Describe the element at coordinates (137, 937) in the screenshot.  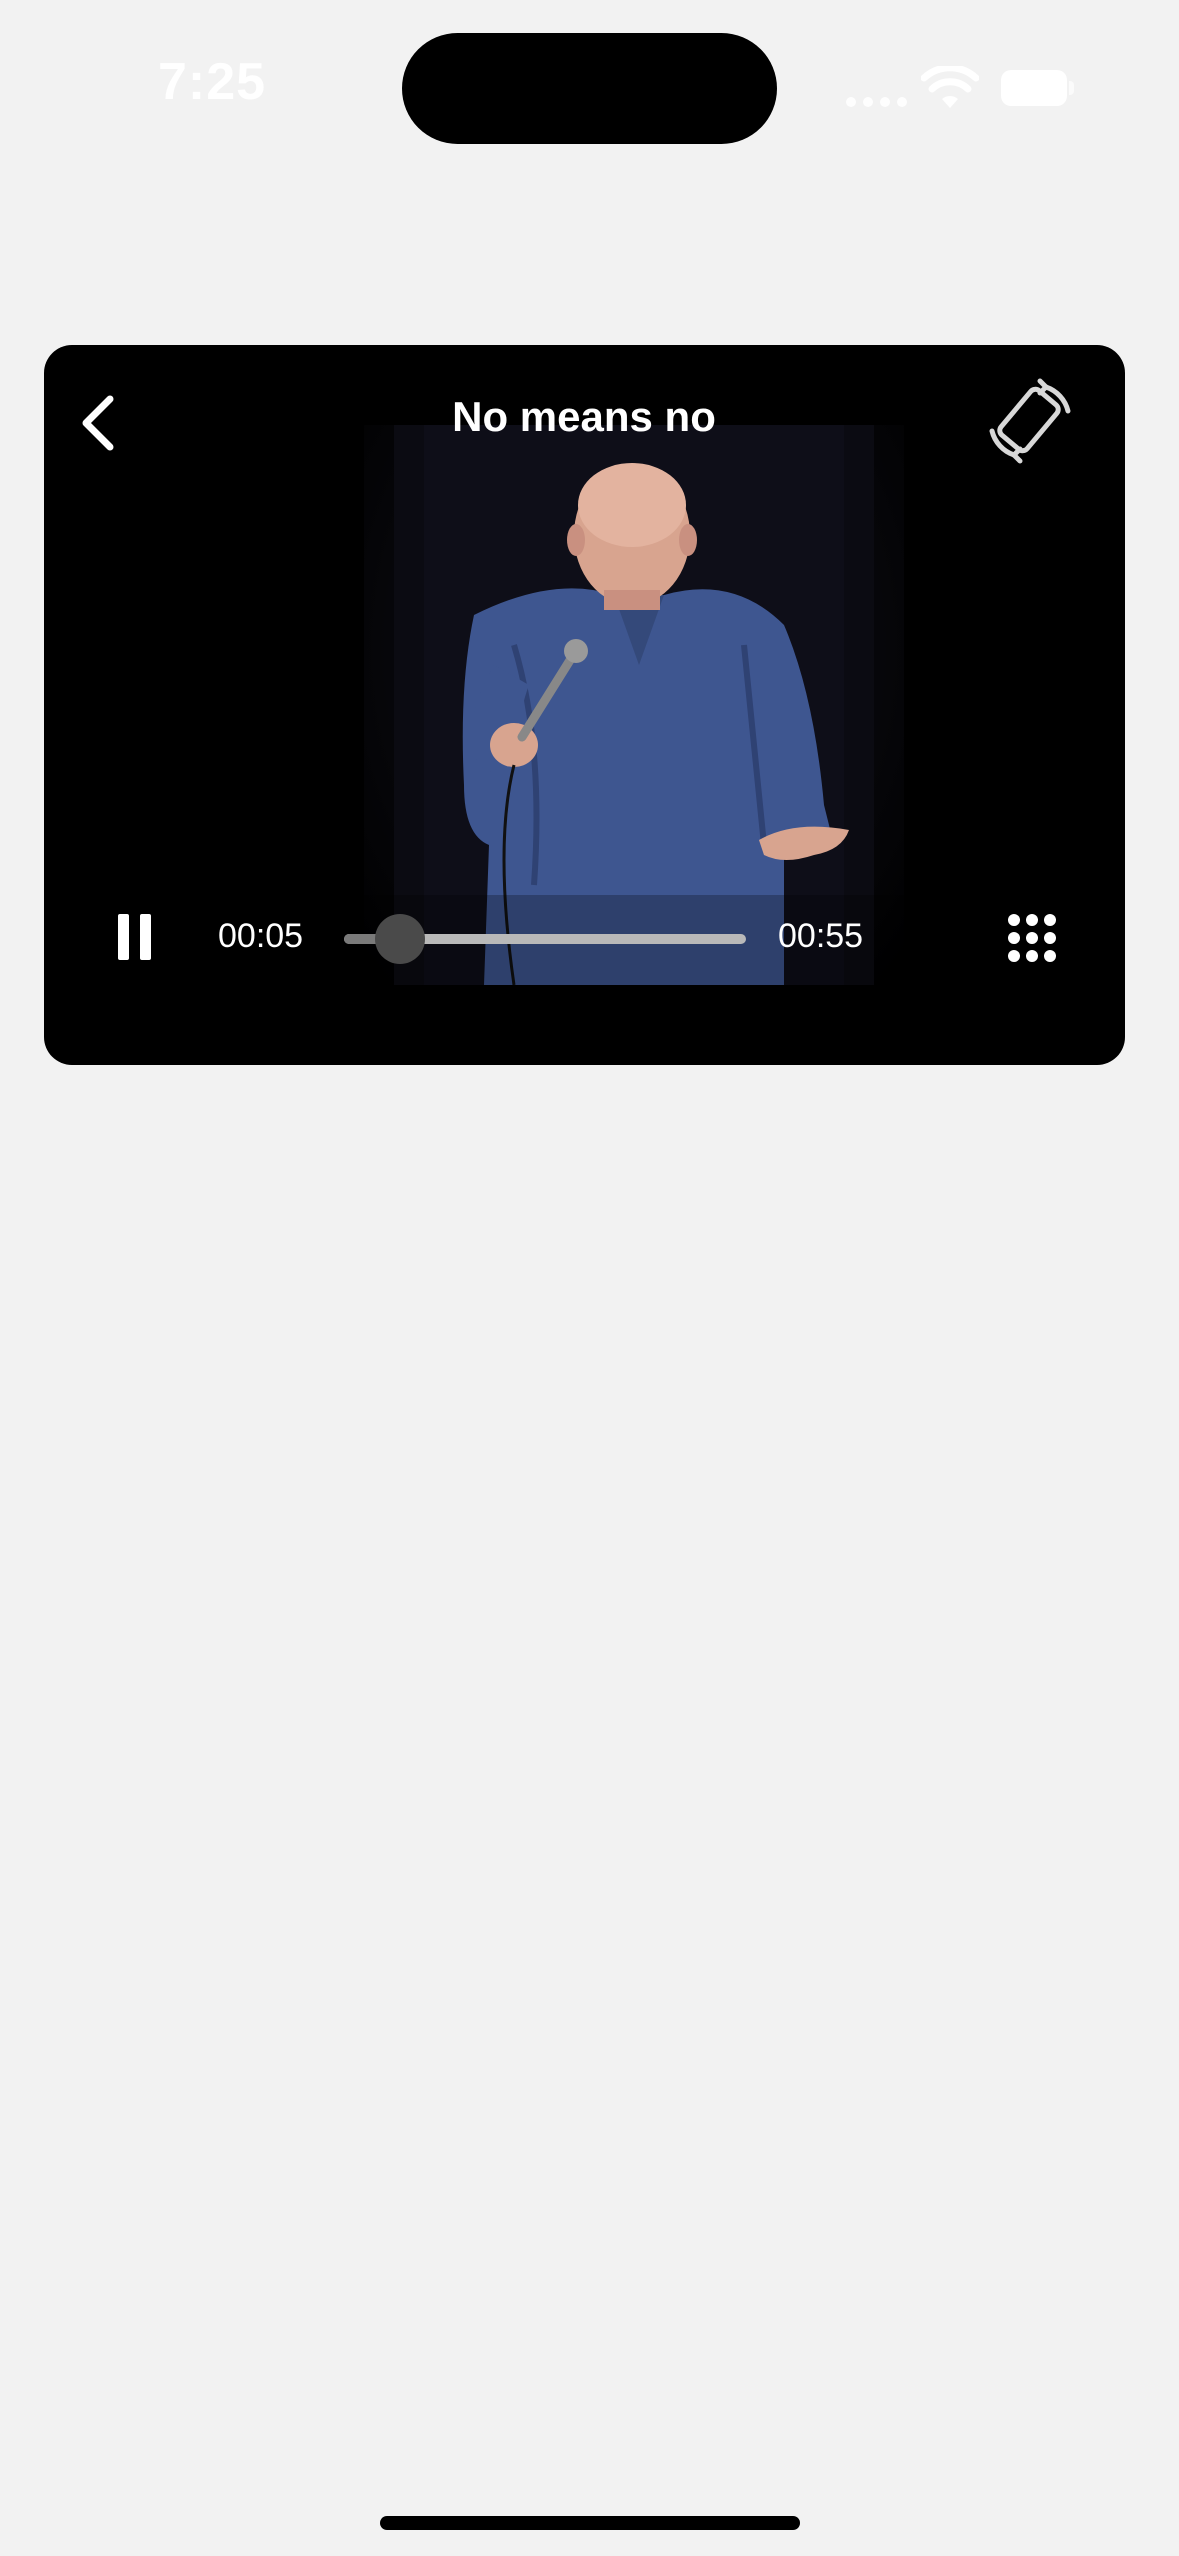
I see `pause-button` at that location.